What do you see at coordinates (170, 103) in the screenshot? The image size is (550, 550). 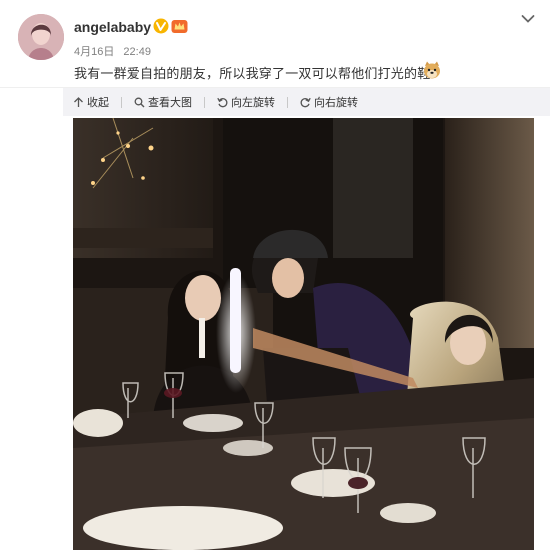 I see `view-large-label: 查看大图` at bounding box center [170, 103].